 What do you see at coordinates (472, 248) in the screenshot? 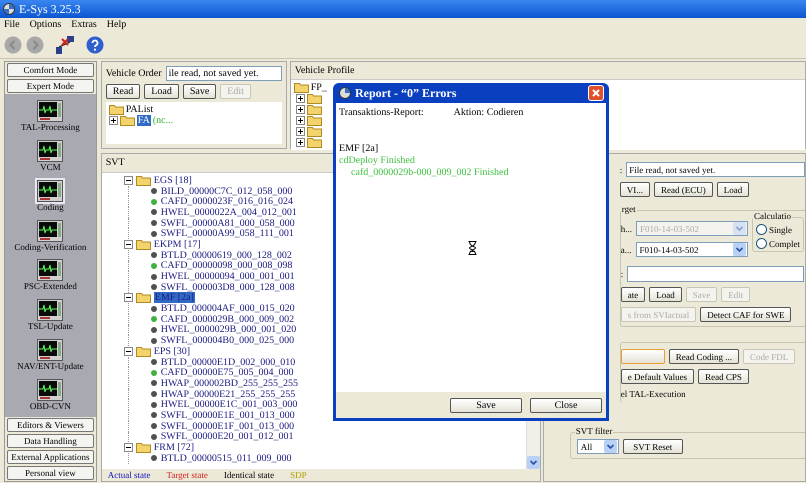
I see `hourglass-icon` at bounding box center [472, 248].